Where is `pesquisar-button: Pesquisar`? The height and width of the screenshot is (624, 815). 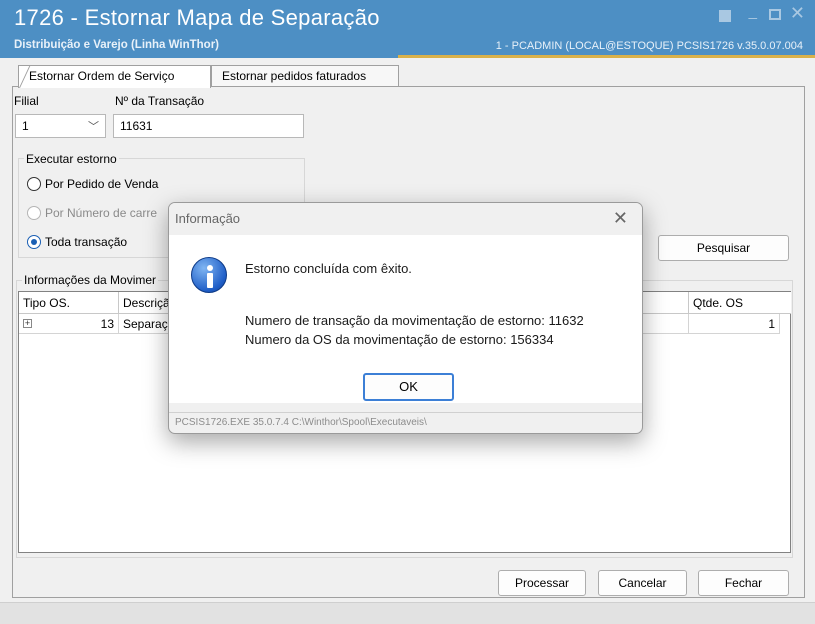
pesquisar-button: Pesquisar is located at coordinates (723, 248).